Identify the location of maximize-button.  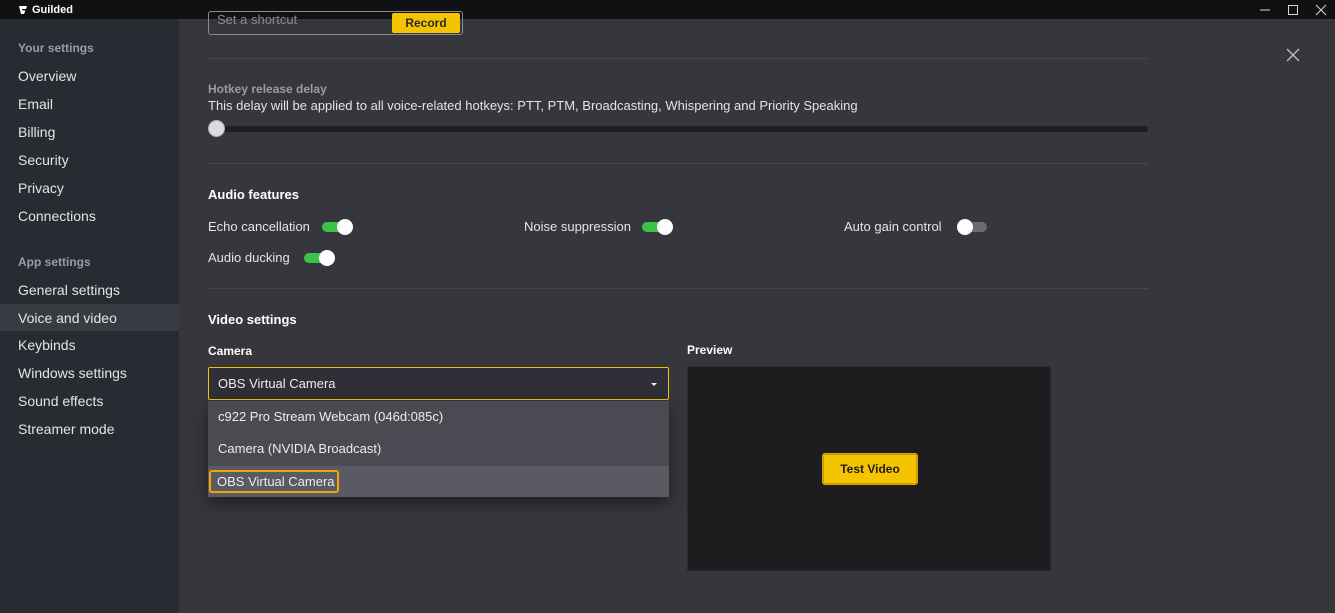
(1293, 9).